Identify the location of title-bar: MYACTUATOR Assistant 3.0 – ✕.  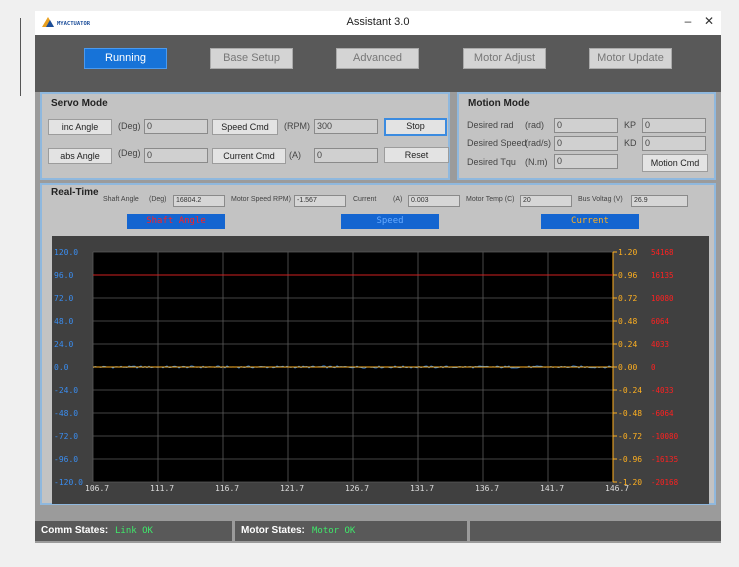
(378, 23).